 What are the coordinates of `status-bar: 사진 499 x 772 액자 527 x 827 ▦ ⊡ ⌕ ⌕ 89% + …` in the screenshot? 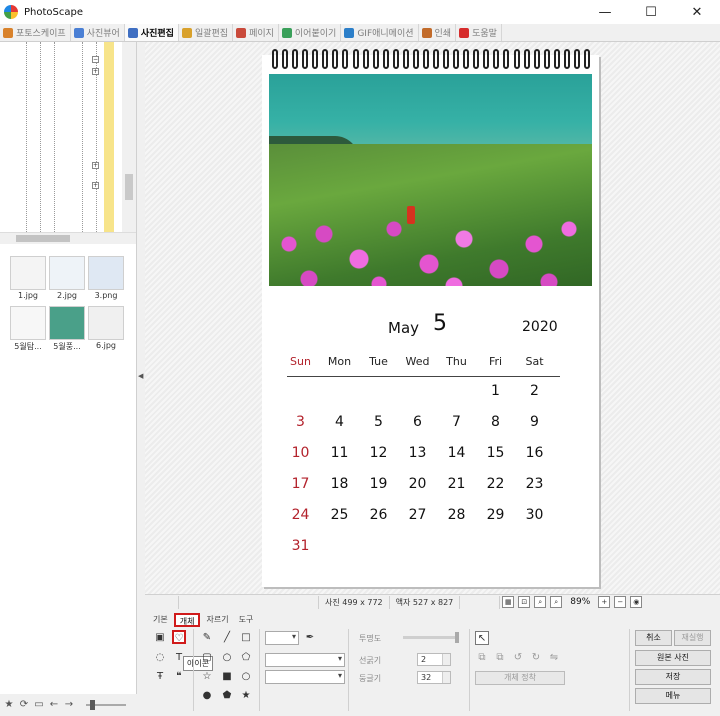 It's located at (432, 601).